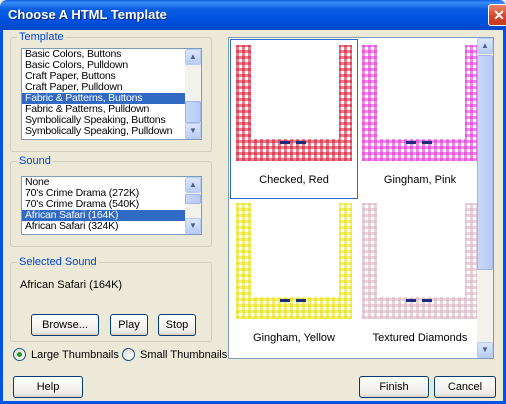 This screenshot has width=506, height=404. Describe the element at coordinates (420, 338) in the screenshot. I see `thumbnail-caption: Textured Diamonds` at that location.